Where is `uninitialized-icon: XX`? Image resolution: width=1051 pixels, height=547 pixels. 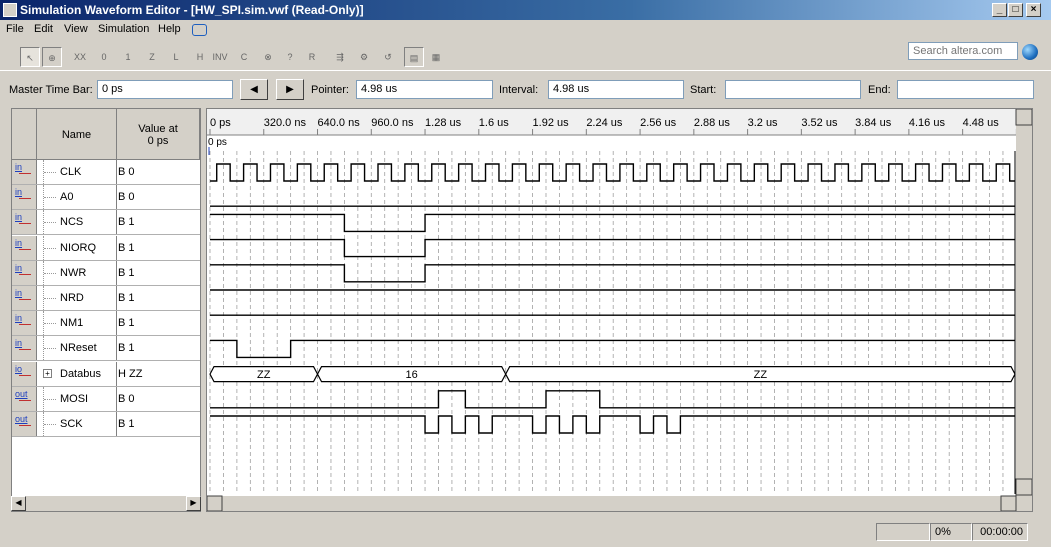 uninitialized-icon: XX is located at coordinates (80, 57).